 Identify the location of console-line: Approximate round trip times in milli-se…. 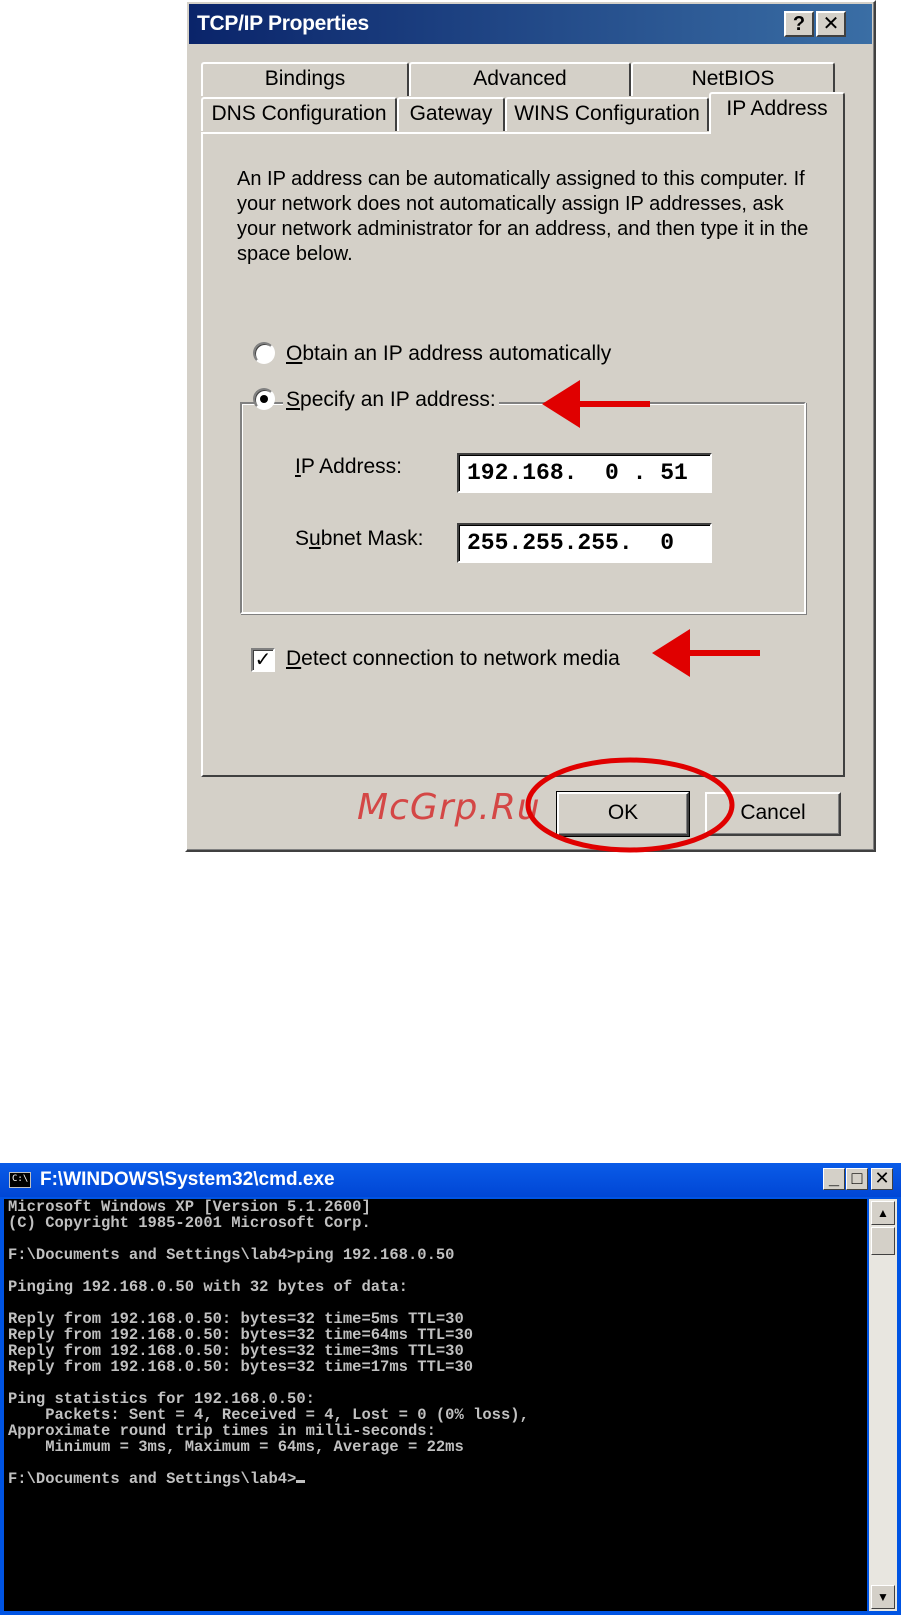
(222, 1431).